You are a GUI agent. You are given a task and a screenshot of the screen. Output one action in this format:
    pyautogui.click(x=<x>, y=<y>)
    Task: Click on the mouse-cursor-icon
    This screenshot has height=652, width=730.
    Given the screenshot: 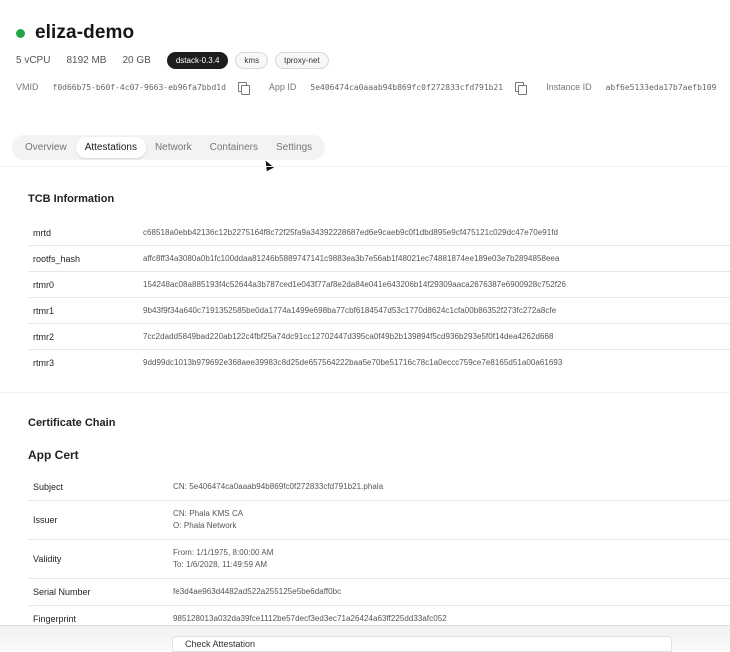 What is the action you would take?
    pyautogui.click(x=268, y=165)
    